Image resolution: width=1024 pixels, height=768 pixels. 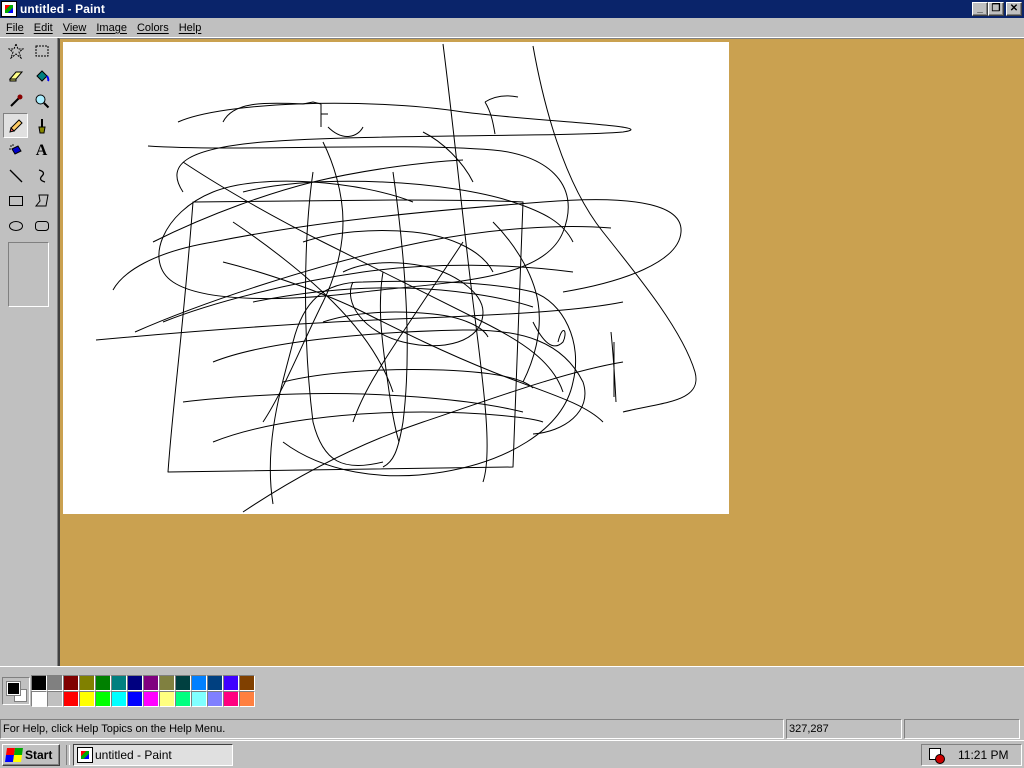 I want to click on taskbar-separator, so click(x=68, y=755).